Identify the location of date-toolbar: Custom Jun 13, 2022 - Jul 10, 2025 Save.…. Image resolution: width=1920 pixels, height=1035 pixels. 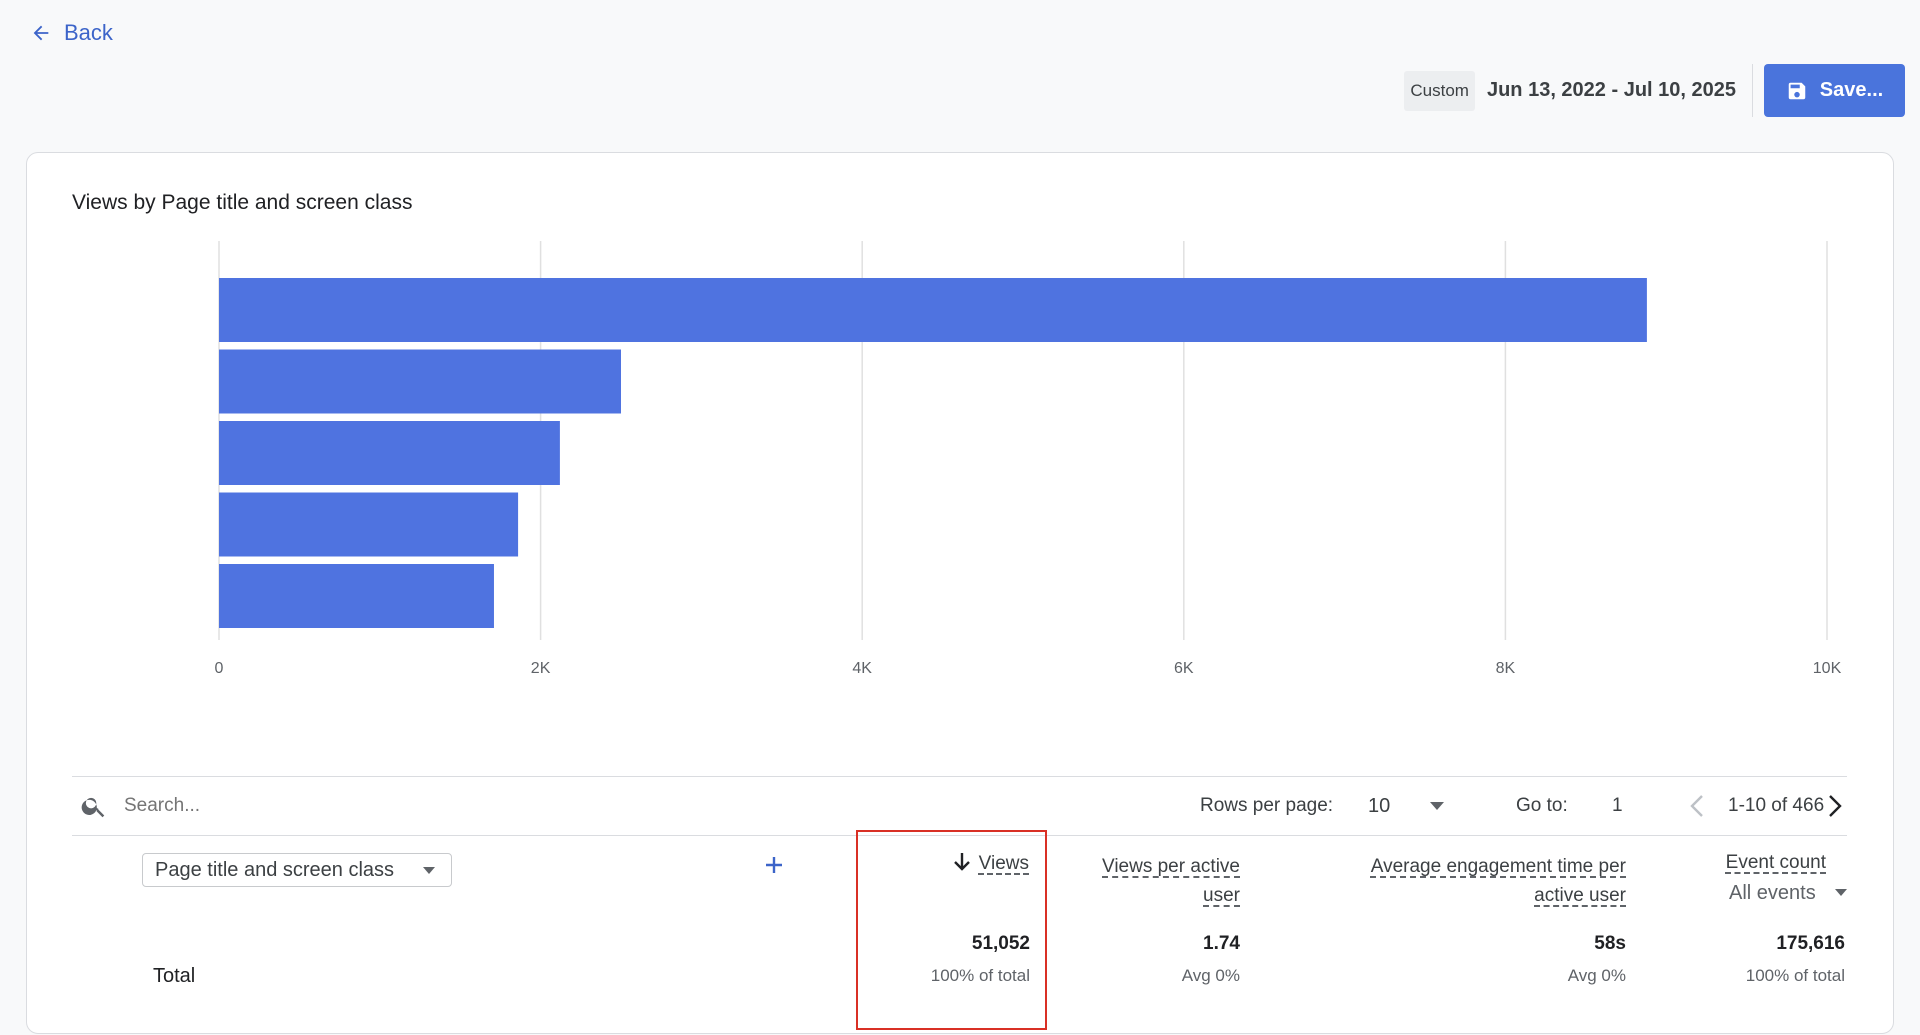
(1654, 90).